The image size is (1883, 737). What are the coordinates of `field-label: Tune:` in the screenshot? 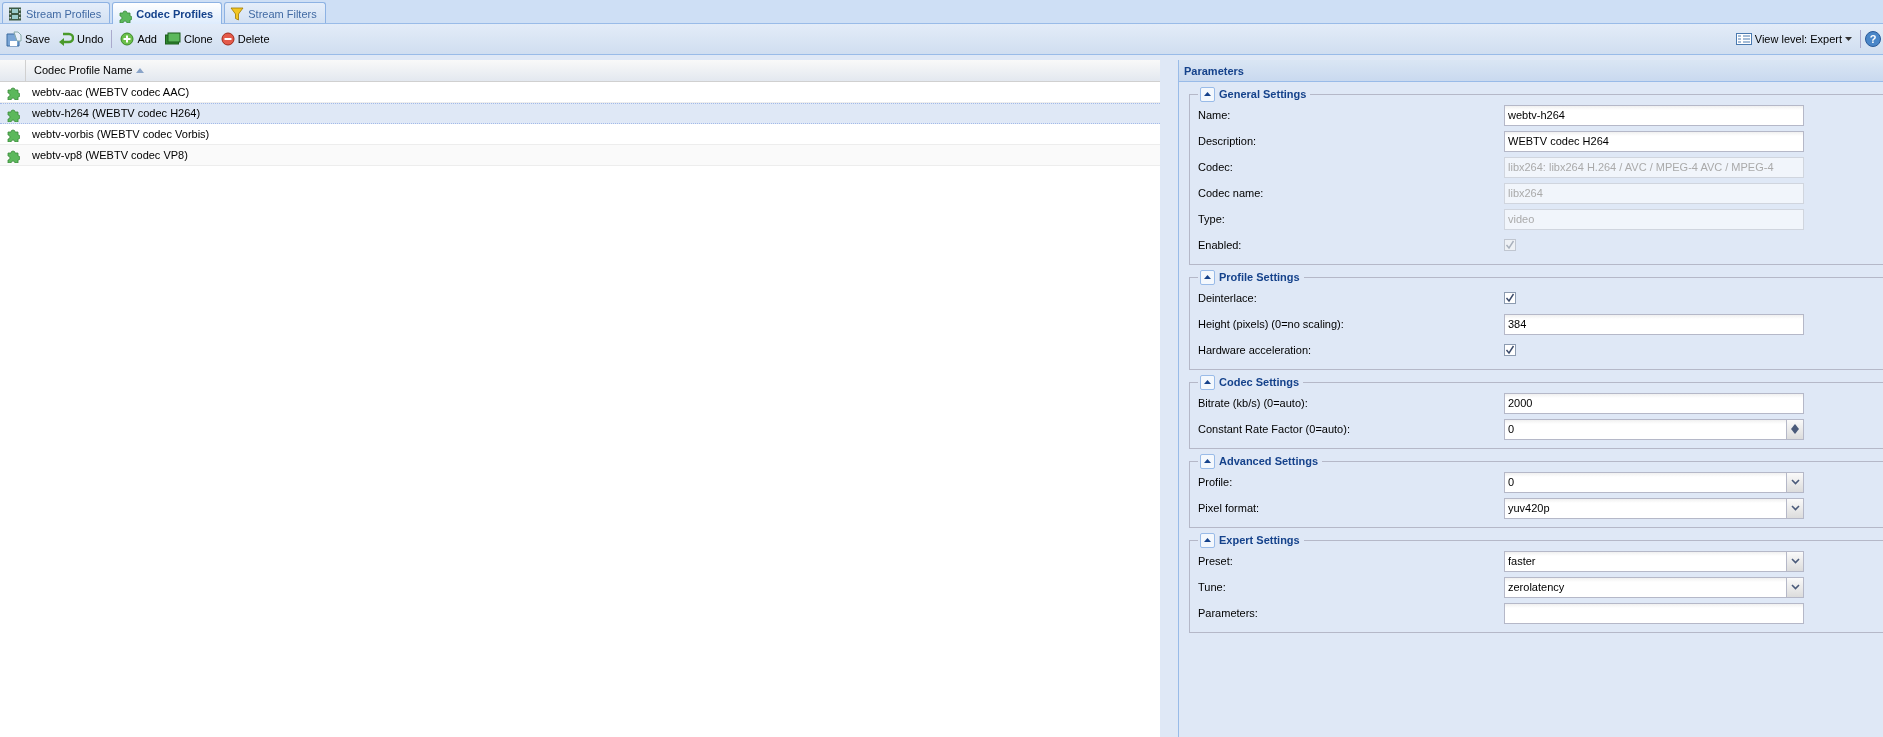 It's located at (1212, 587).